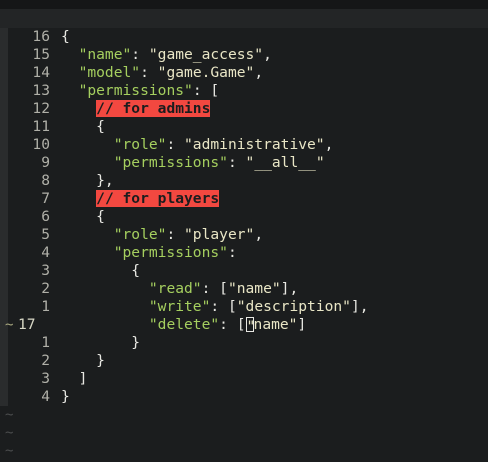 This screenshot has height=462, width=488. Describe the element at coordinates (244, 397) in the screenshot. I see `code-line: 4}` at that location.